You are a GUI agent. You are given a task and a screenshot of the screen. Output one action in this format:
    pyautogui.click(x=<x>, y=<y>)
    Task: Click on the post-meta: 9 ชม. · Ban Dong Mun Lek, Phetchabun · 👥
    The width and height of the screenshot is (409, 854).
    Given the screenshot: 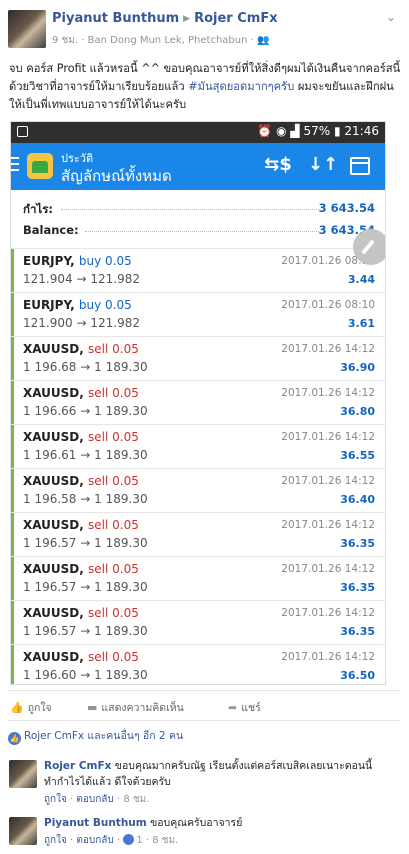 What is the action you would take?
    pyautogui.click(x=161, y=40)
    